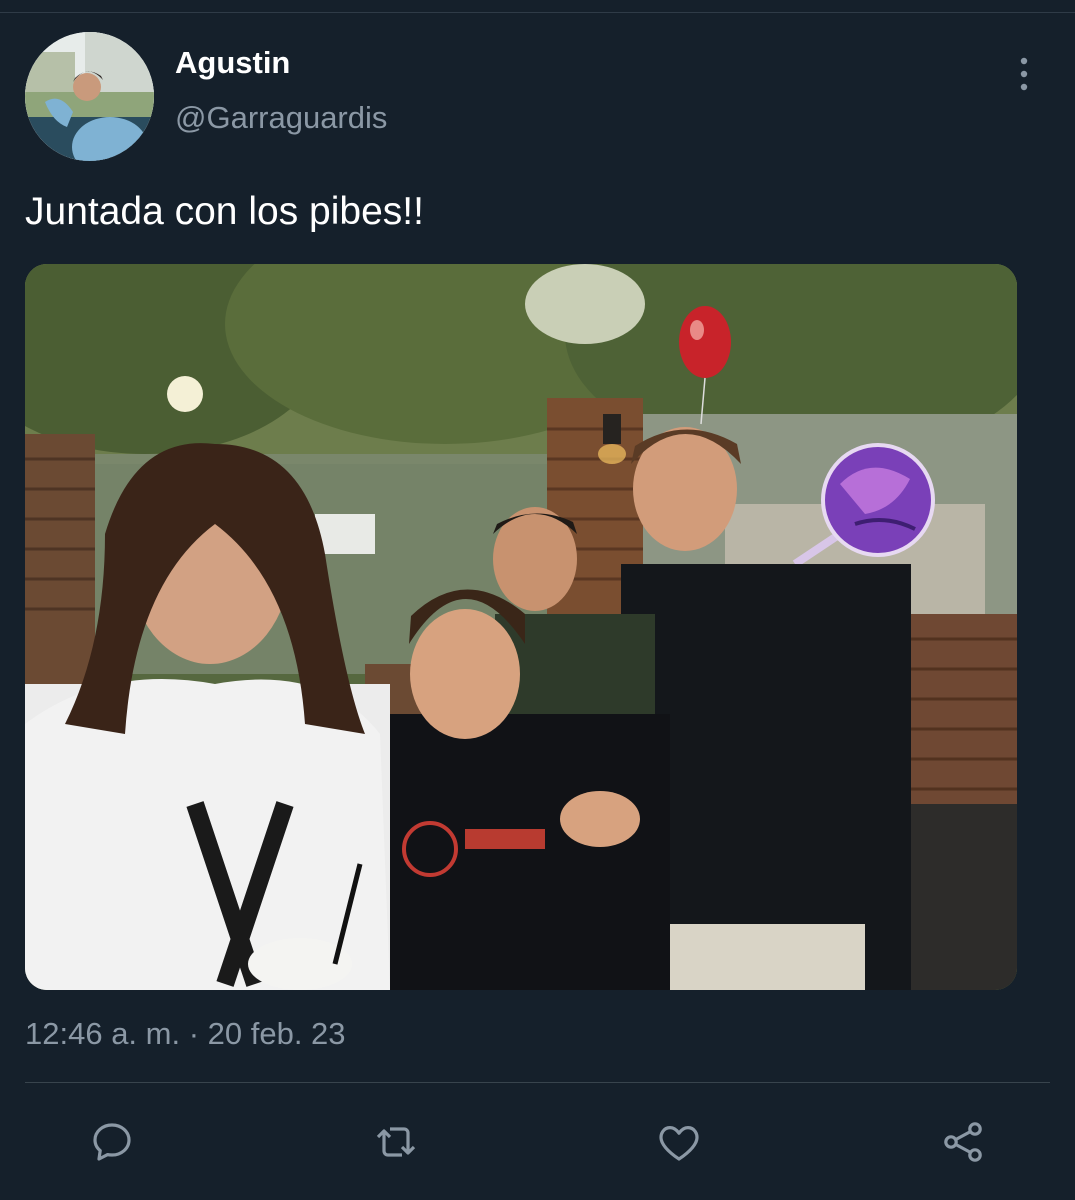 The height and width of the screenshot is (1200, 1075). I want to click on display-name: Agustin, so click(232, 63).